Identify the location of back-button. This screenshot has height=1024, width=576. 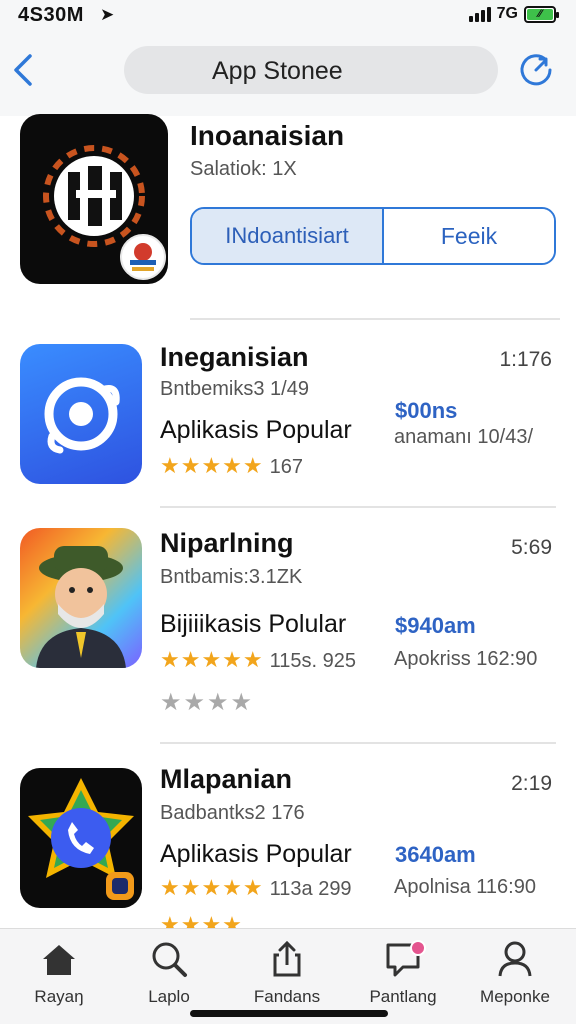
(25, 70).